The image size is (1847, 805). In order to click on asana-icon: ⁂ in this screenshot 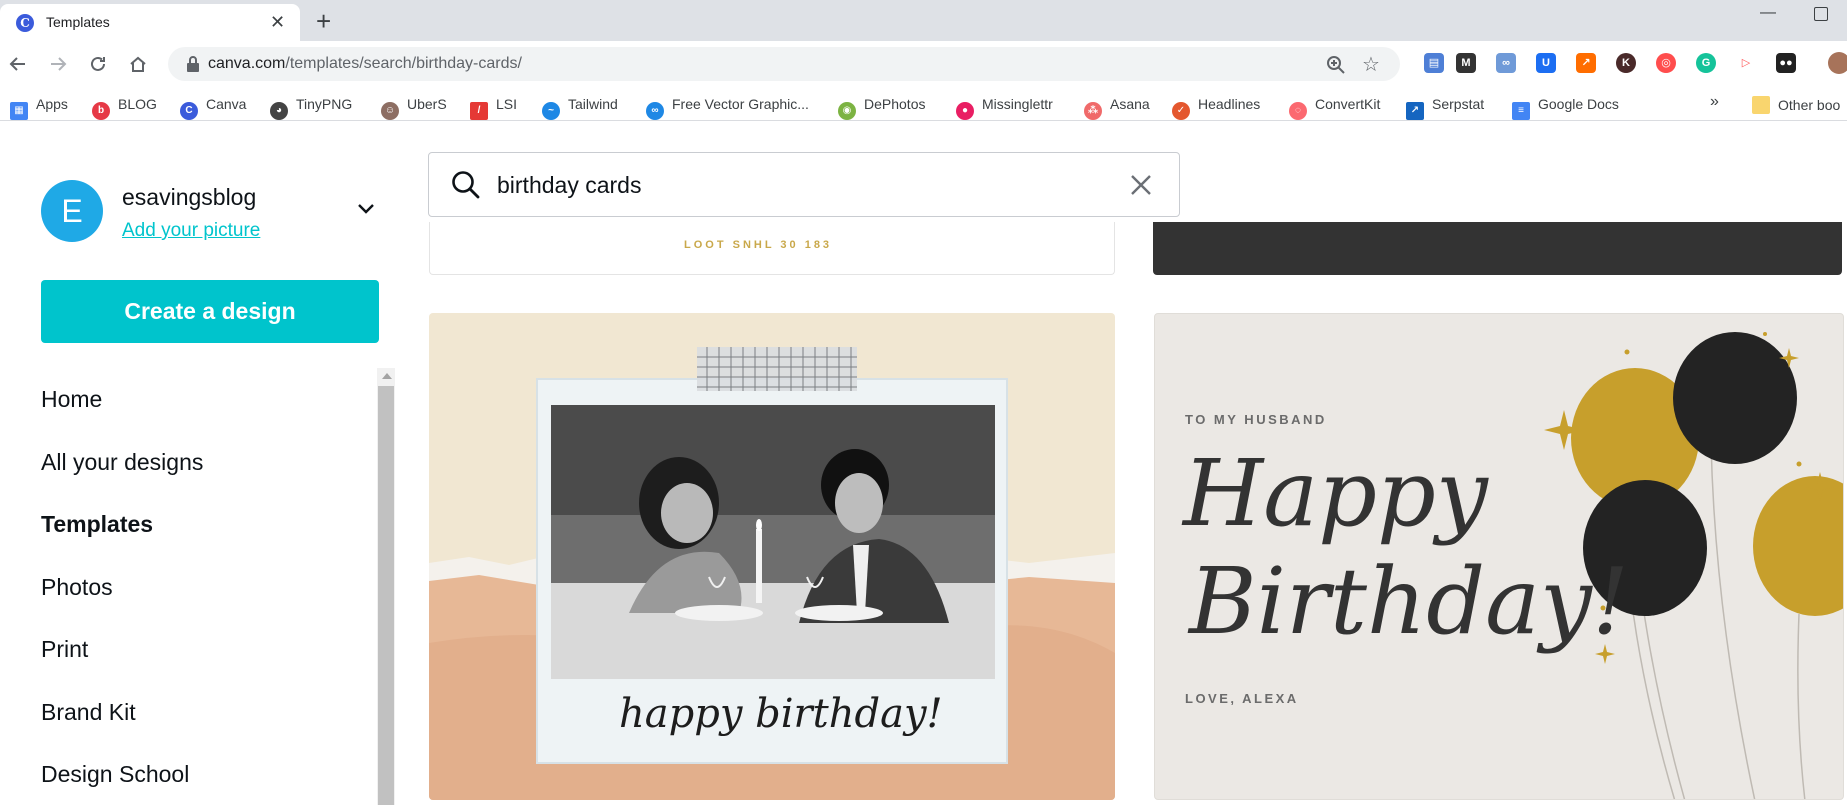, I will do `click(1093, 111)`.